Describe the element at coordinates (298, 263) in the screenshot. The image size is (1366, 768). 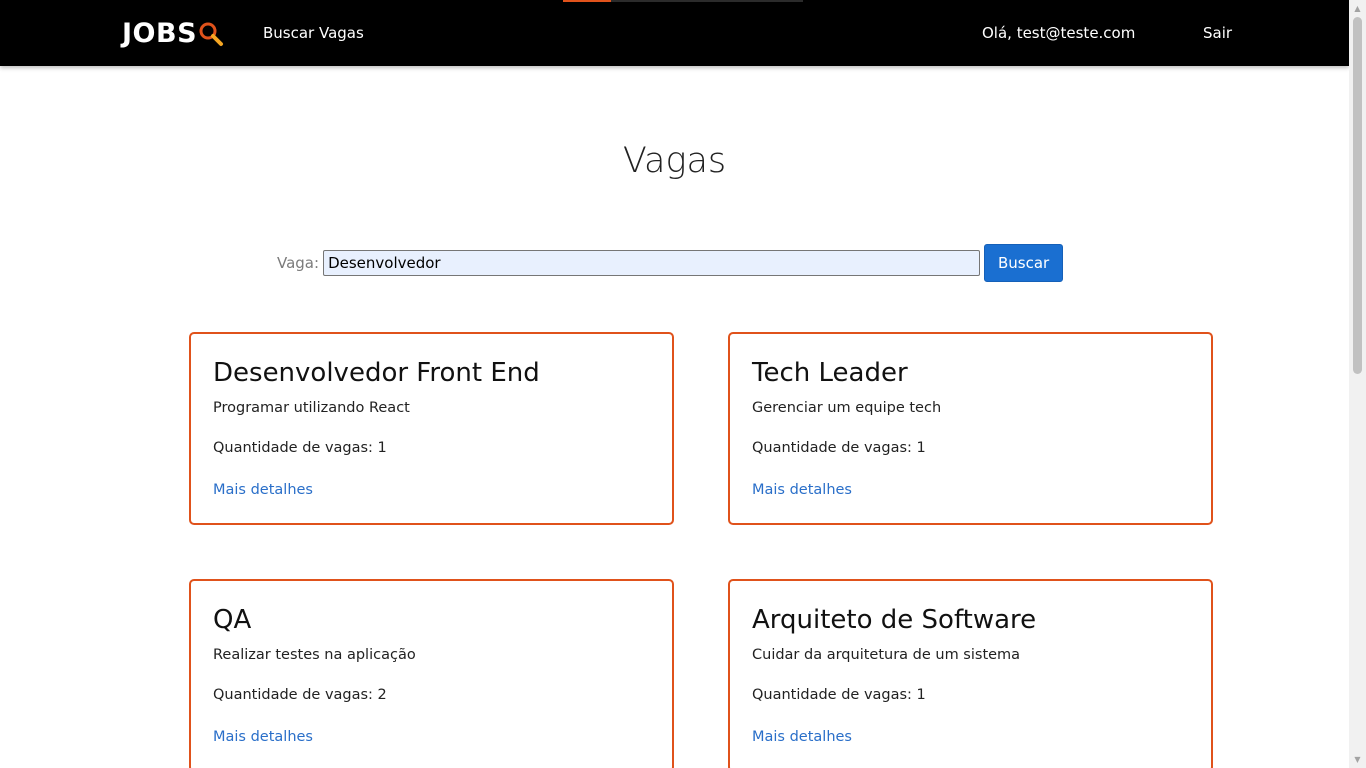
I see `search-label: Vaga:` at that location.